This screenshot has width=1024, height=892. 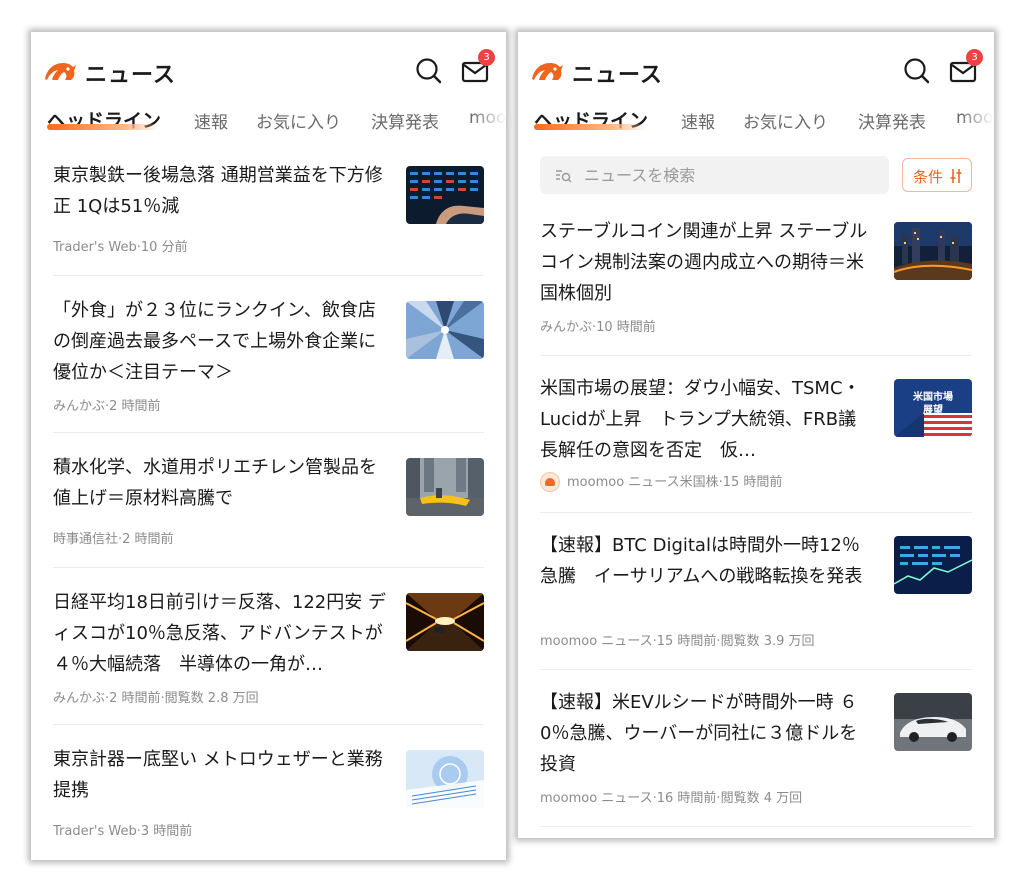 What do you see at coordinates (699, 733) in the screenshot?
I see `news-title: 【速報】米EVルシードが時間外一時 ６0％急騰、ウーバーが同社に３億ドルを投資` at bounding box center [699, 733].